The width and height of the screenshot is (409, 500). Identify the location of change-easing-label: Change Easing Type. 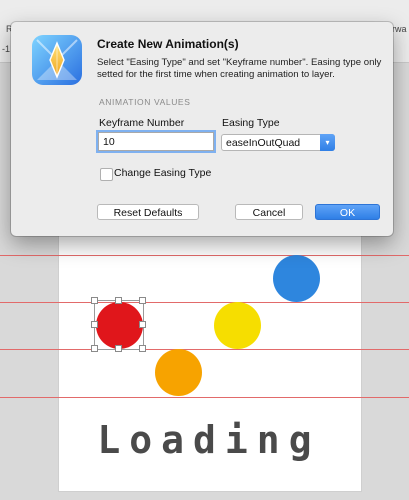
(163, 173).